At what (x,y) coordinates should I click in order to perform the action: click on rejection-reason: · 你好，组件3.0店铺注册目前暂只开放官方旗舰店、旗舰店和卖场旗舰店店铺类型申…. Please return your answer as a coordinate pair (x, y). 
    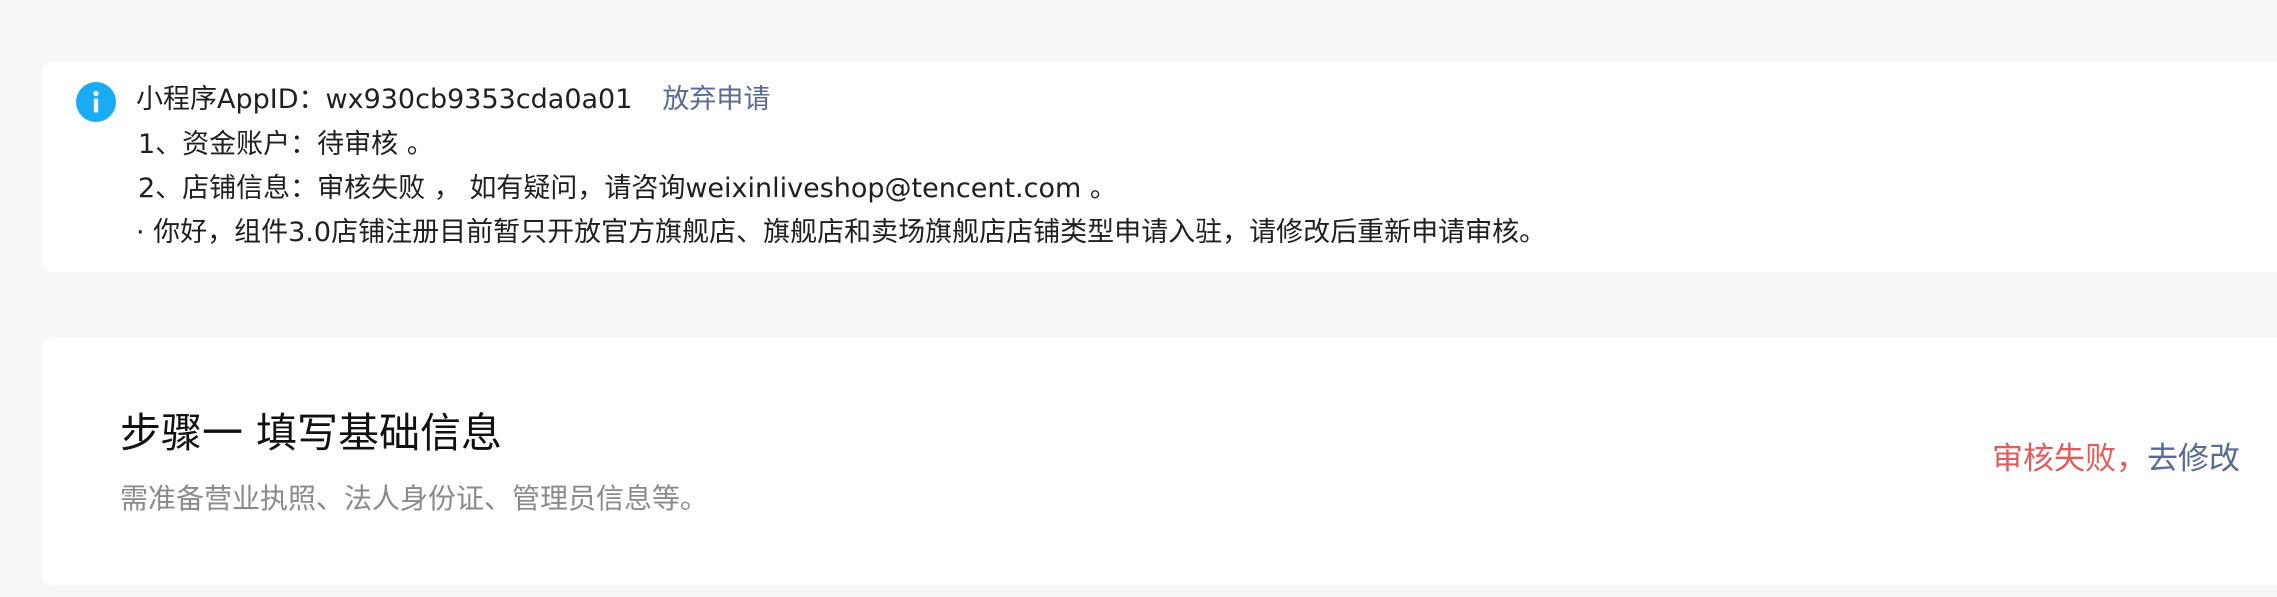
    Looking at the image, I should click on (841, 232).